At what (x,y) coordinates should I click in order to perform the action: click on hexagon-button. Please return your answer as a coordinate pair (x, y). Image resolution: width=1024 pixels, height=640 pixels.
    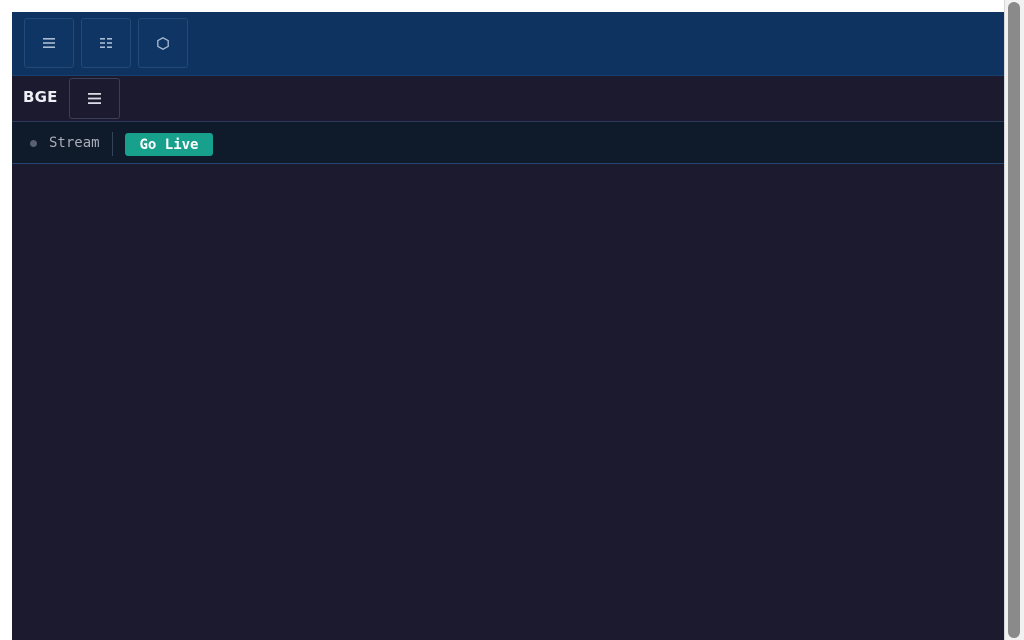
    Looking at the image, I should click on (163, 43).